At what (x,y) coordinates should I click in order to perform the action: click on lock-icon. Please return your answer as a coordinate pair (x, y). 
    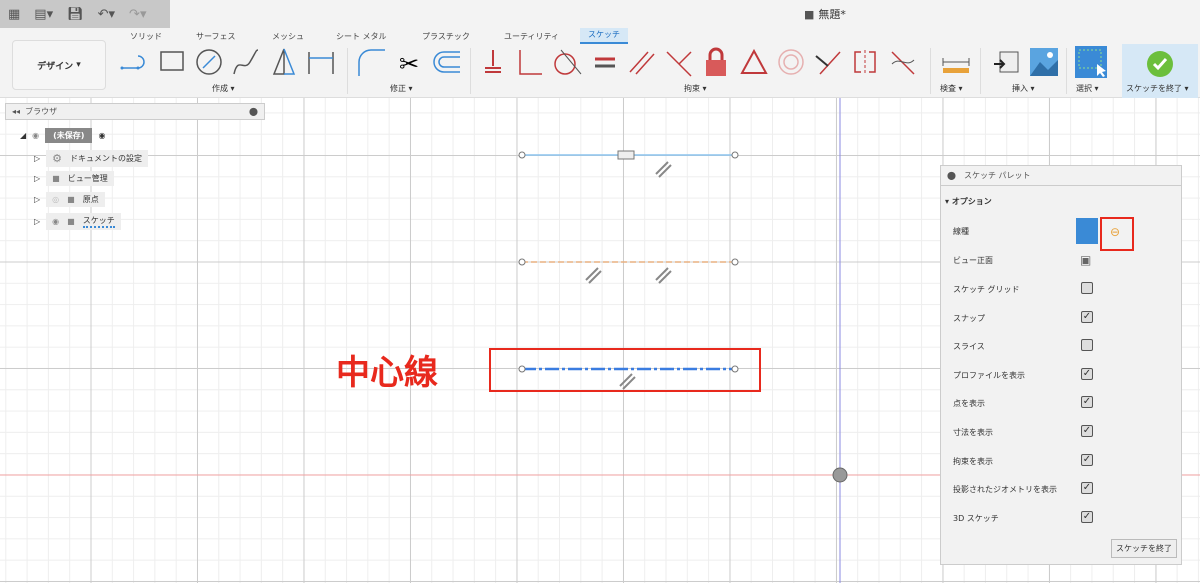
    Looking at the image, I should click on (716, 62).